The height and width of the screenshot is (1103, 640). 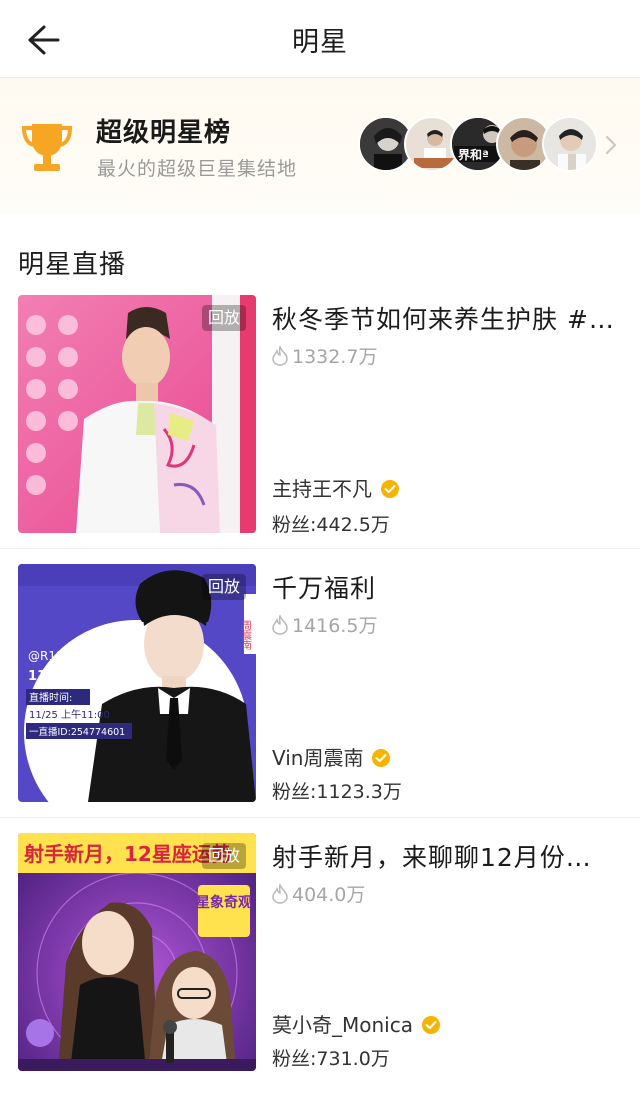 I want to click on section-title: 明星直播, so click(x=72, y=265).